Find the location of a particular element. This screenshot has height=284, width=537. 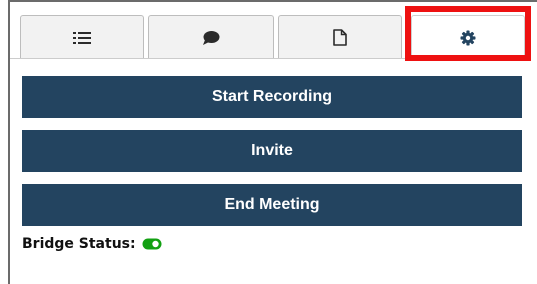

bridge-status: Bridge Status: is located at coordinates (92, 244).